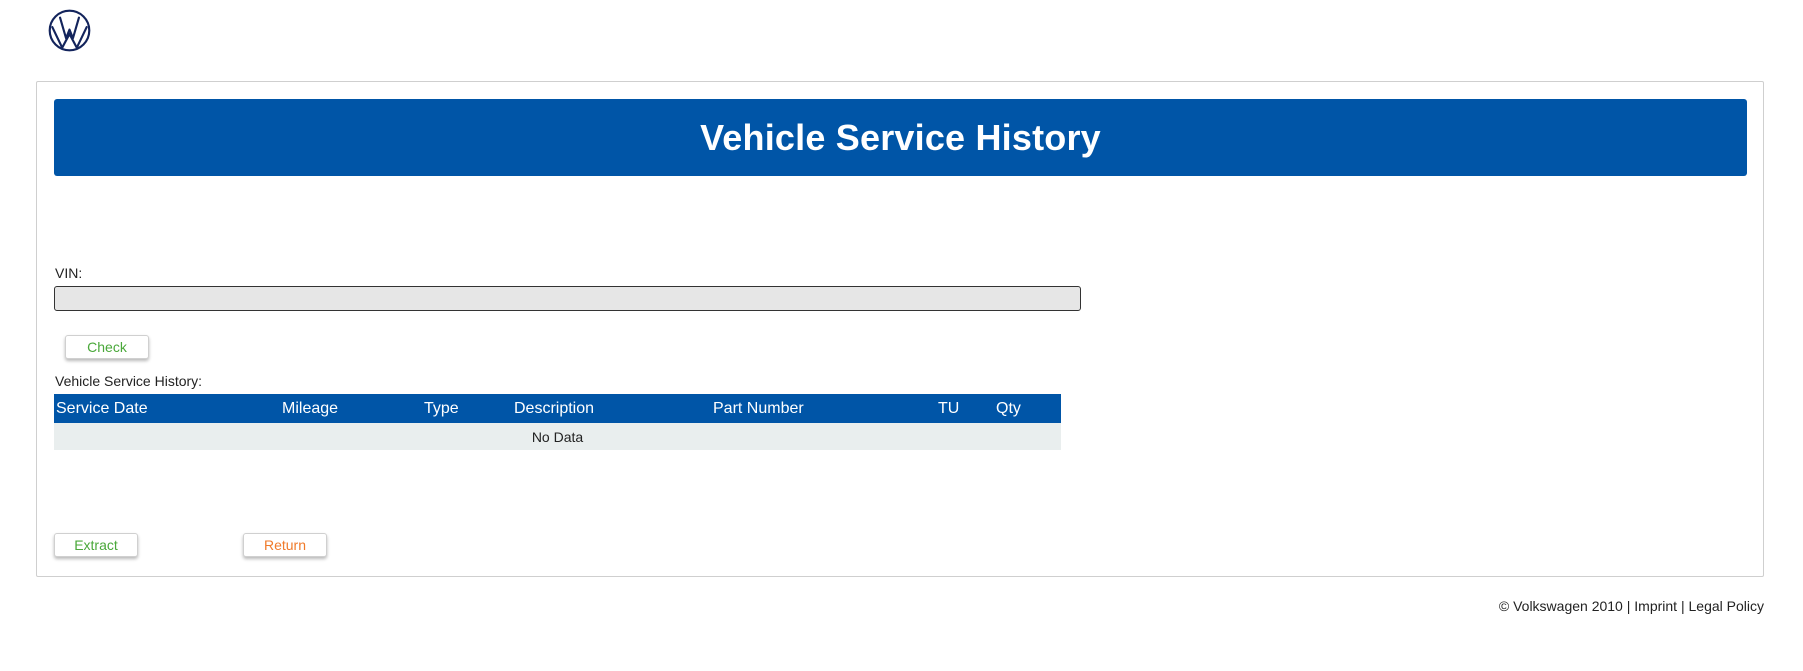 Image resolution: width=1803 pixels, height=671 pixels. I want to click on column-header-part-number: Part Number, so click(823, 408).